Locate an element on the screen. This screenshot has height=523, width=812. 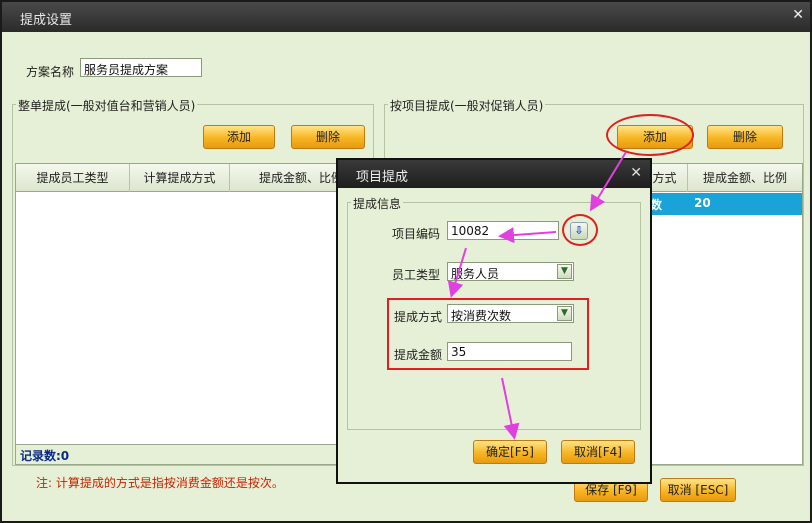
dialog-titlebar: 项目提成 ✕ is located at coordinates (494, 174).